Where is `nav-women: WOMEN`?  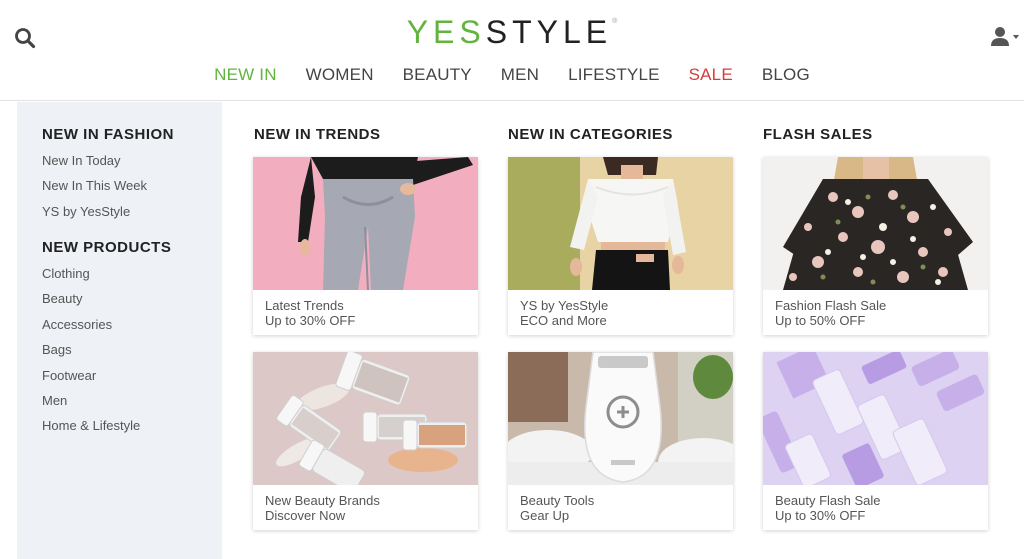 nav-women: WOMEN is located at coordinates (340, 75).